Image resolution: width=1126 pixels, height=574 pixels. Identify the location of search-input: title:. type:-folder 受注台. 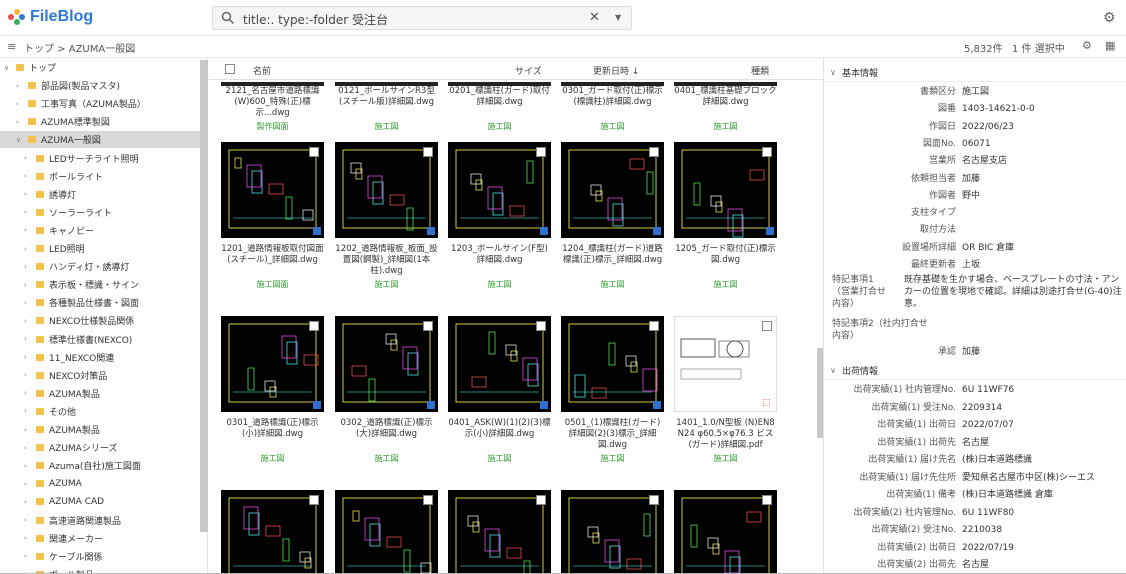
(315, 19).